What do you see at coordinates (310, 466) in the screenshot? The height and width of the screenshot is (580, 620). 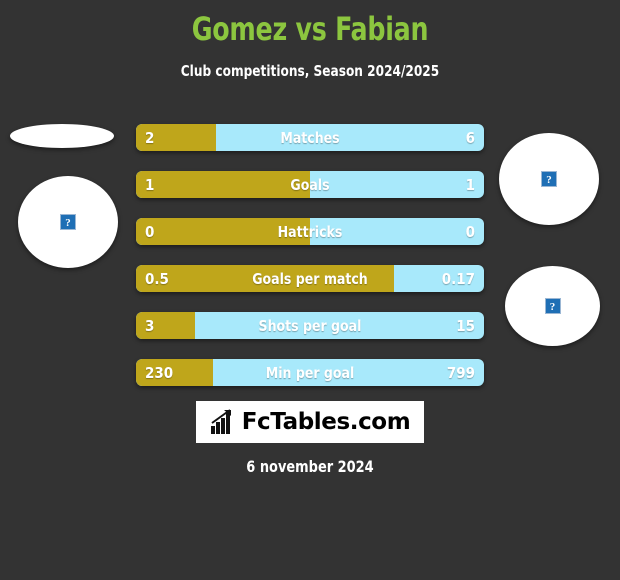 I see `chart-date: 6 november 2024` at bounding box center [310, 466].